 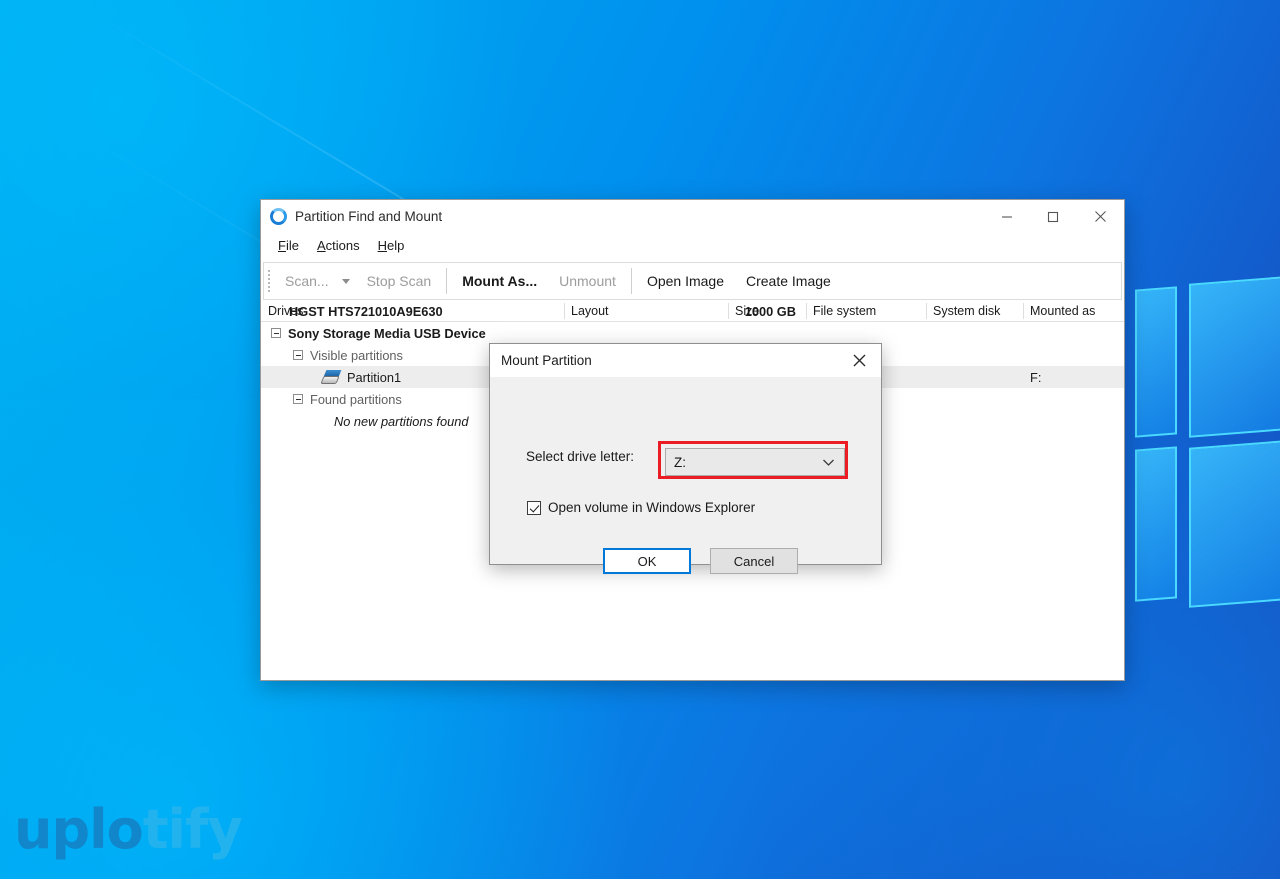 I want to click on window-title: Partition Find and Mount, so click(x=369, y=216).